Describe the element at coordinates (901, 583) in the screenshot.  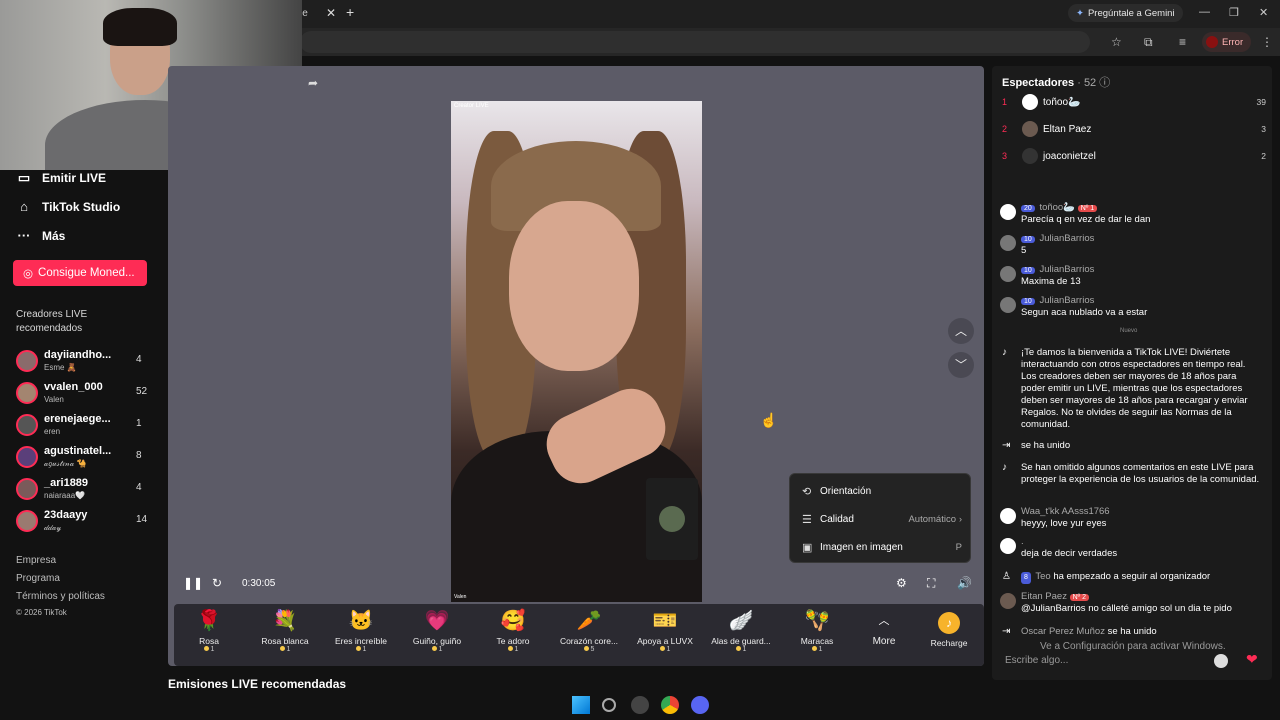
I see `settings-gear-icon: ⚙` at that location.